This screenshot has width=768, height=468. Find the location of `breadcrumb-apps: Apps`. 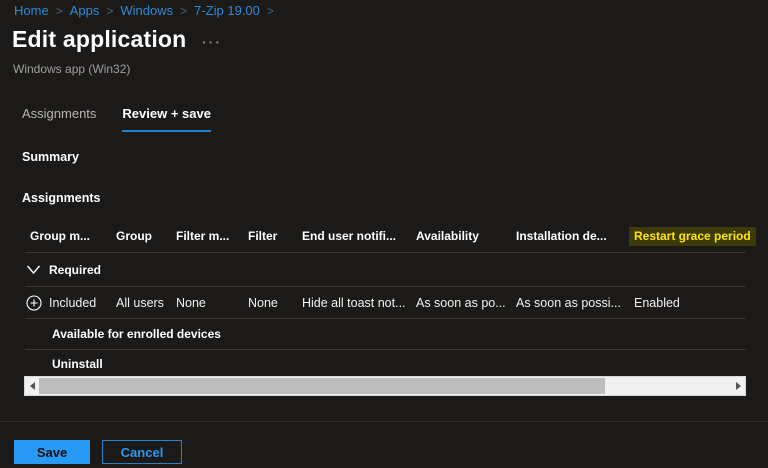

breadcrumb-apps: Apps is located at coordinates (85, 10).